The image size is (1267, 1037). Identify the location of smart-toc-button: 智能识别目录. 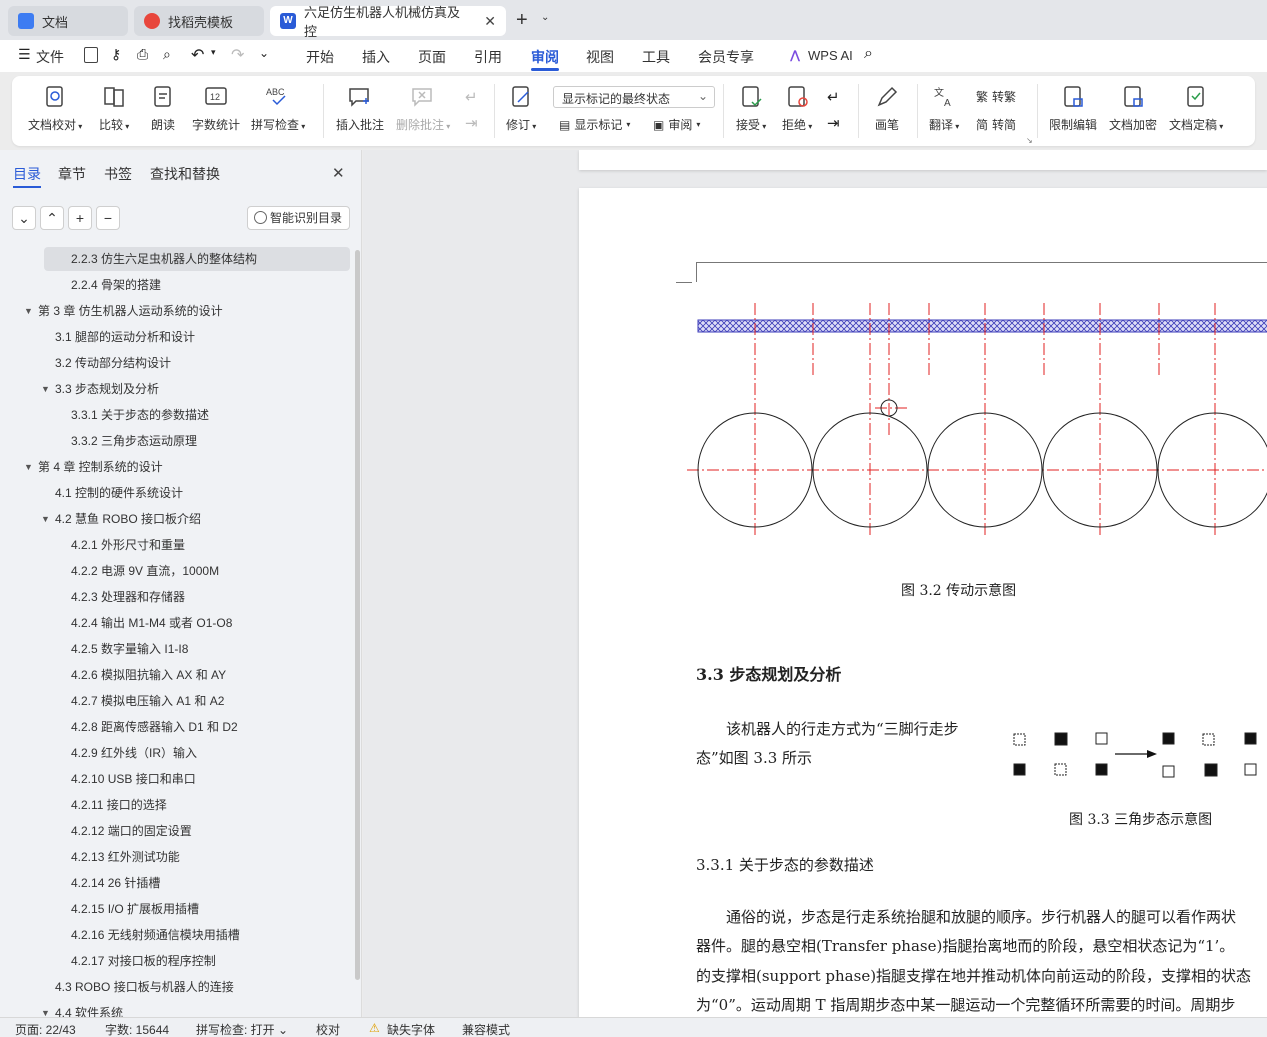
(298, 218).